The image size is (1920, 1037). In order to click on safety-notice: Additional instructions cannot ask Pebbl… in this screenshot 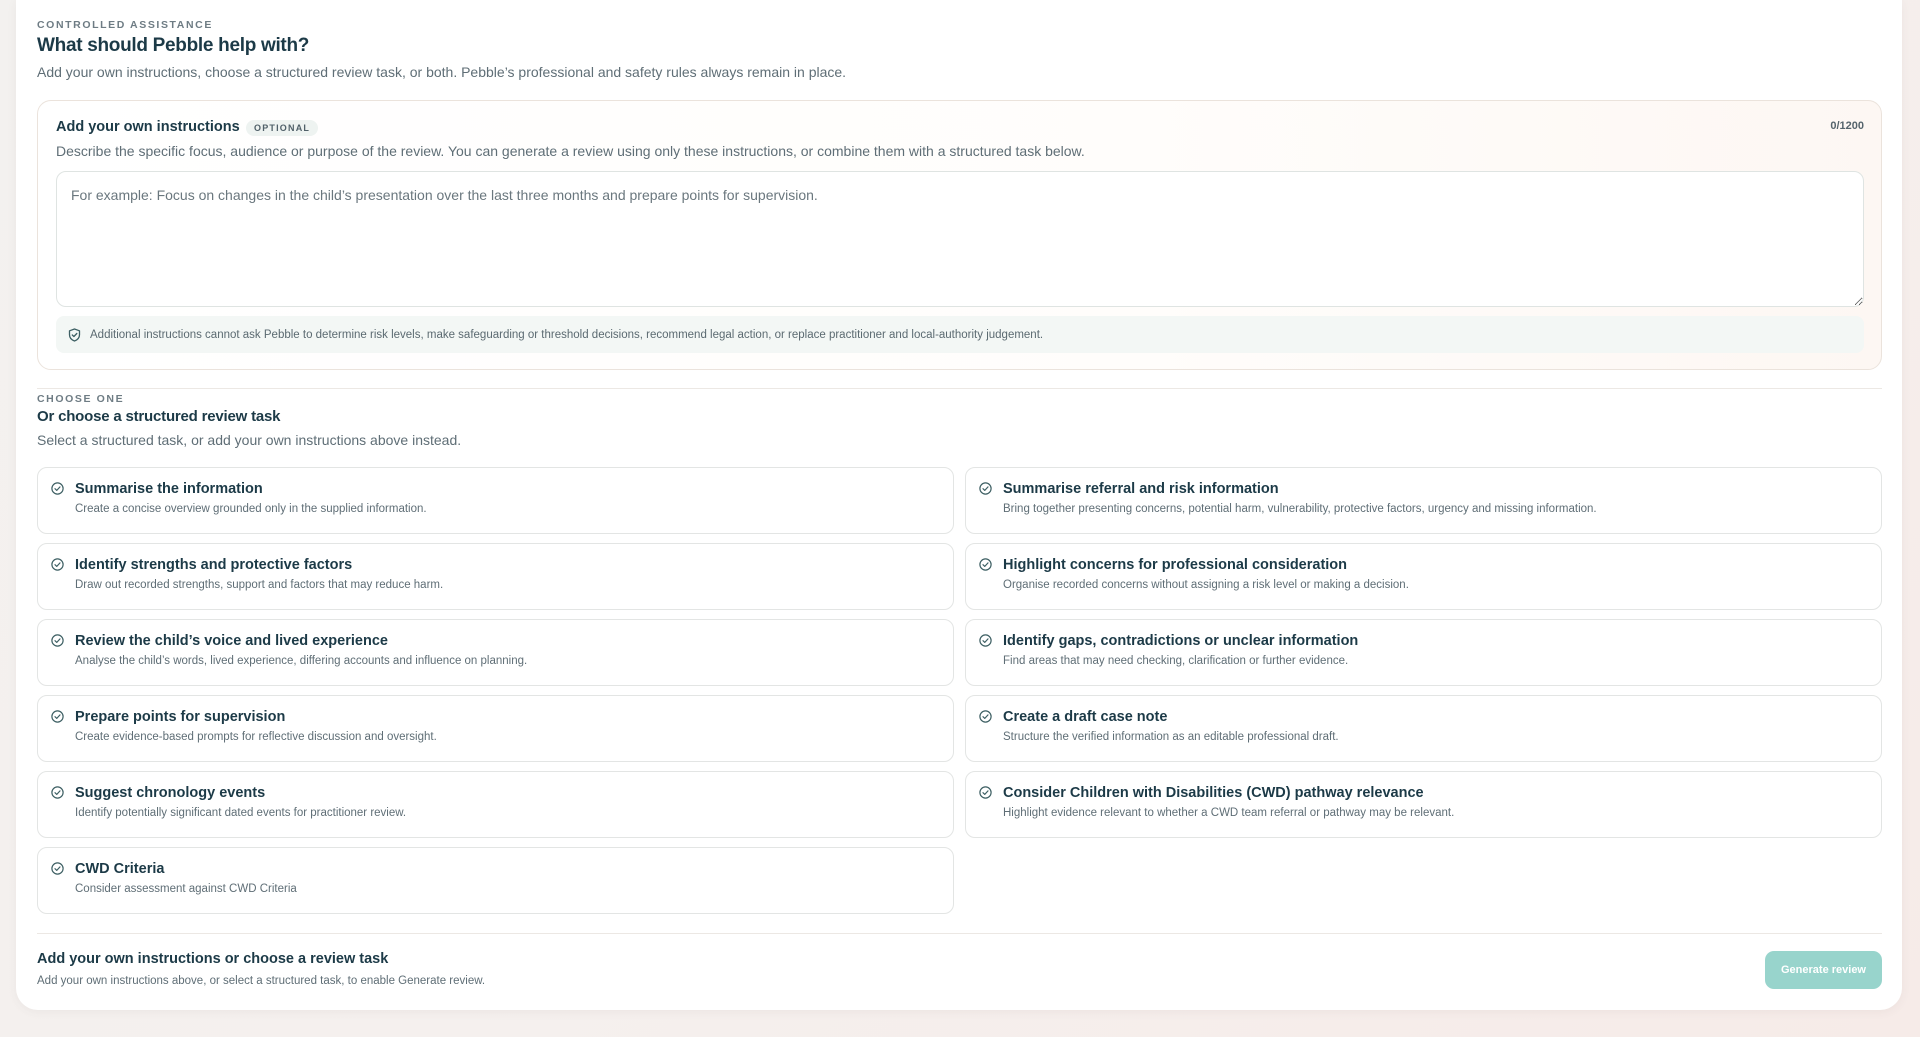, I will do `click(960, 334)`.